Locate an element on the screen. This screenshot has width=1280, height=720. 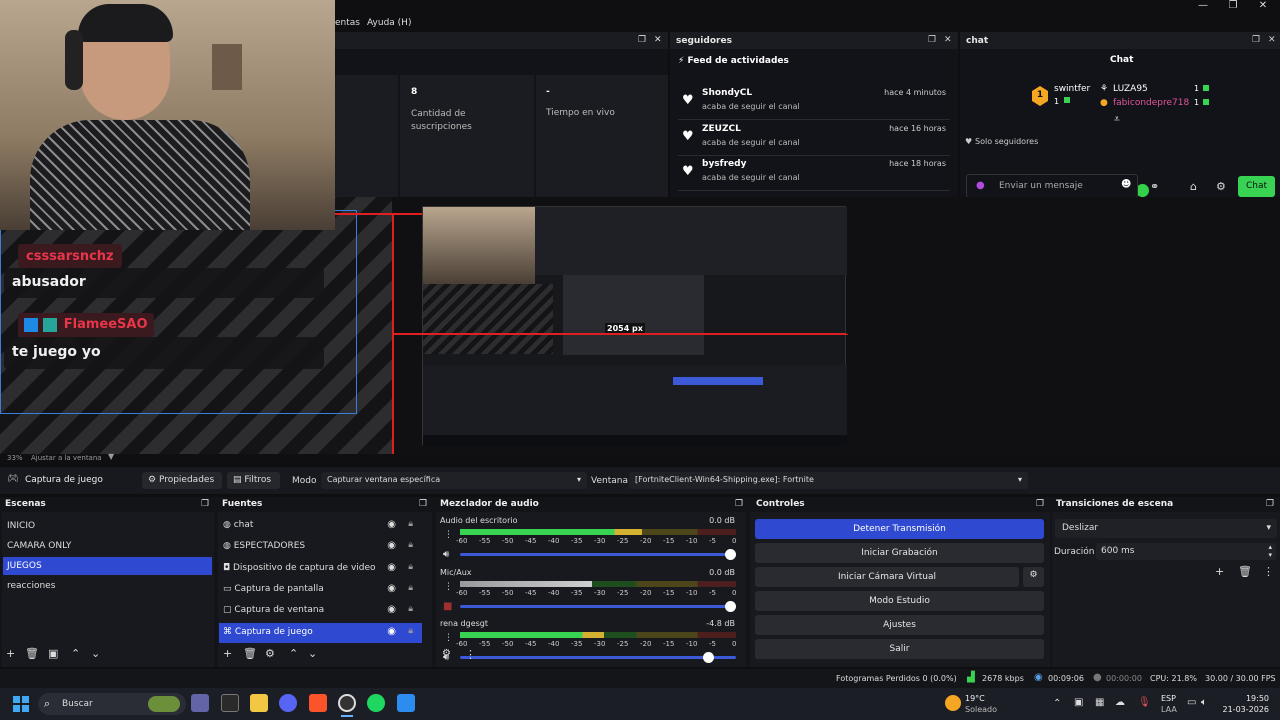
input-lang: ESP is located at coordinates (1168, 698).